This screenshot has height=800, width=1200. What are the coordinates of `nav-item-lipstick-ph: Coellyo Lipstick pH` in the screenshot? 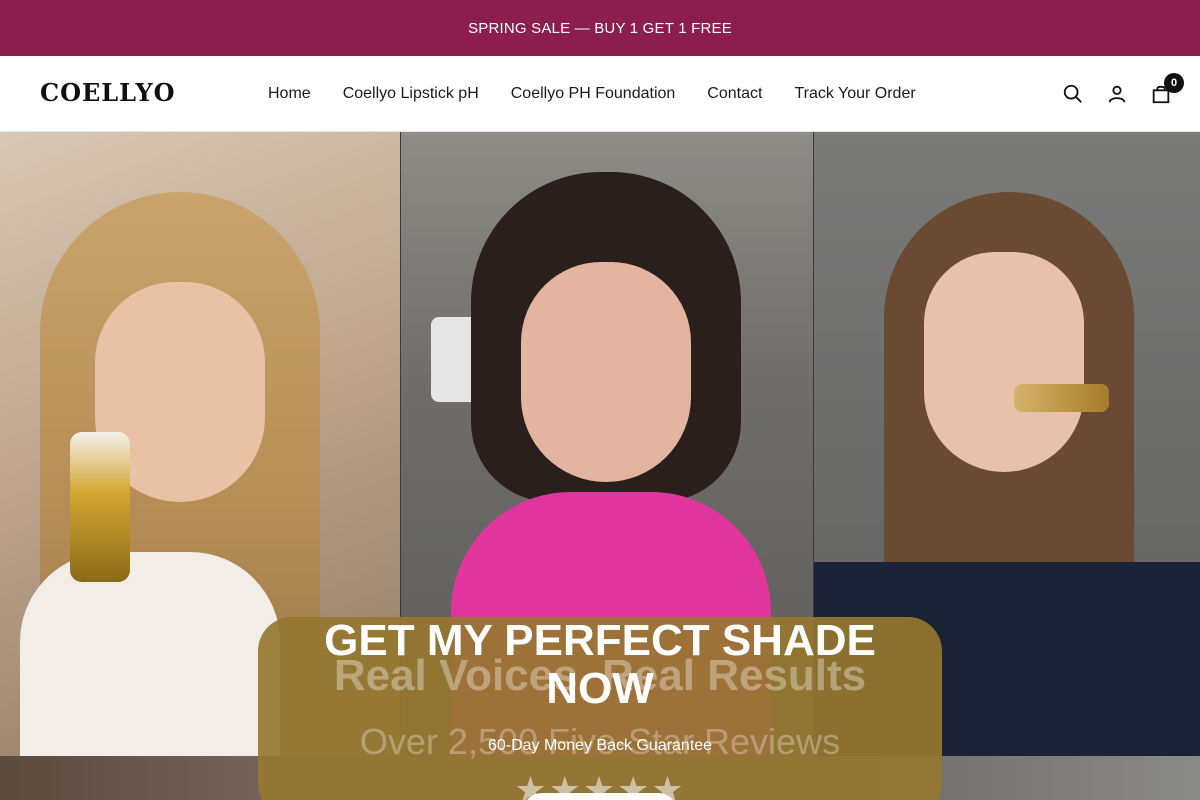 It's located at (411, 94).